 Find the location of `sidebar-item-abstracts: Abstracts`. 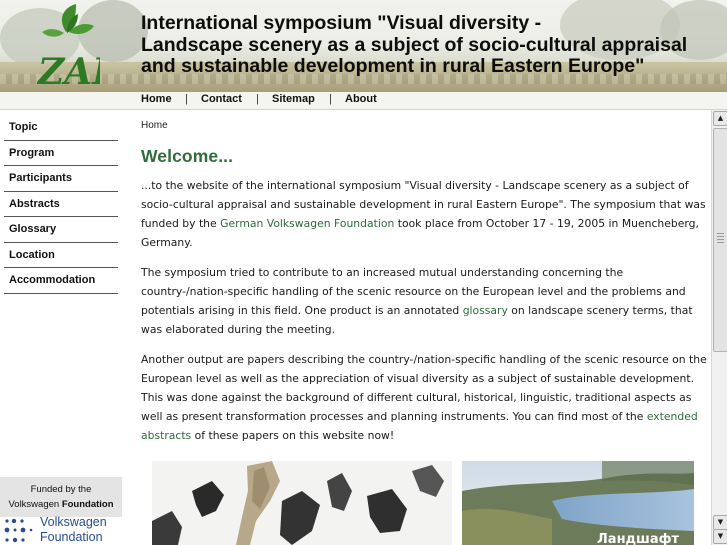

sidebar-item-abstracts: Abstracts is located at coordinates (61, 204).